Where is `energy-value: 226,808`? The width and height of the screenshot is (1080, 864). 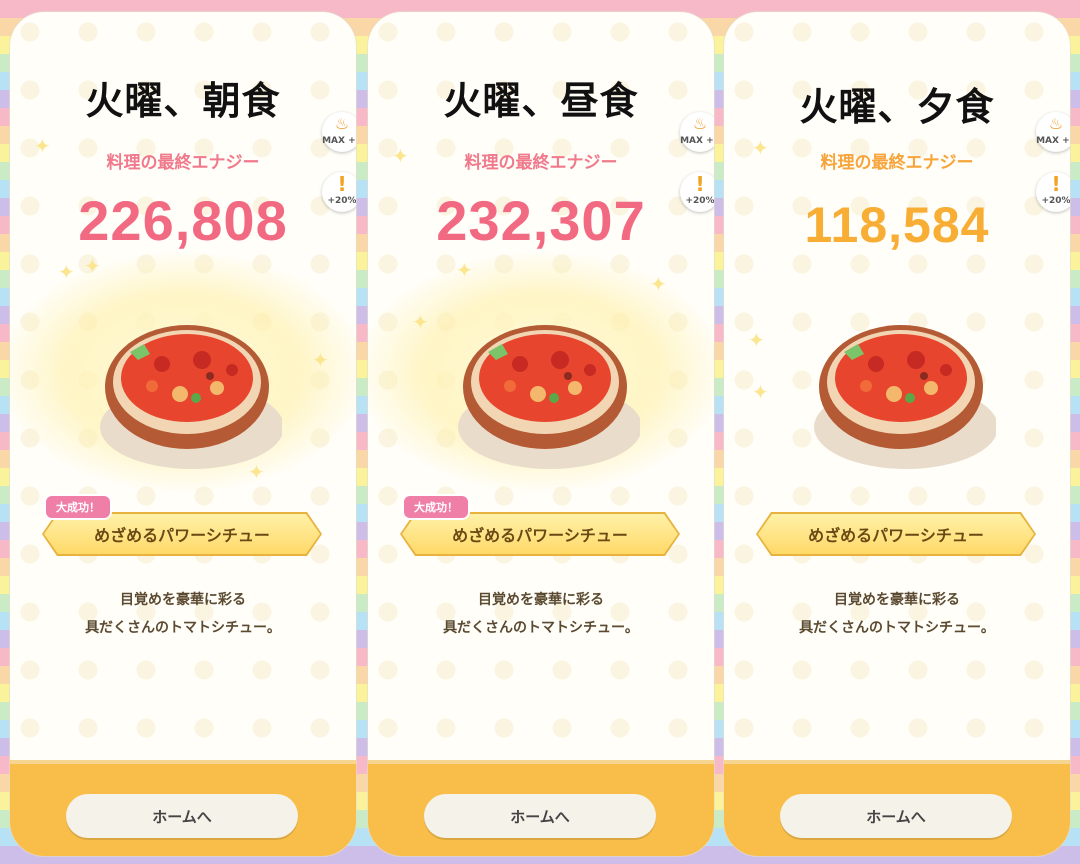 energy-value: 226,808 is located at coordinates (183, 220).